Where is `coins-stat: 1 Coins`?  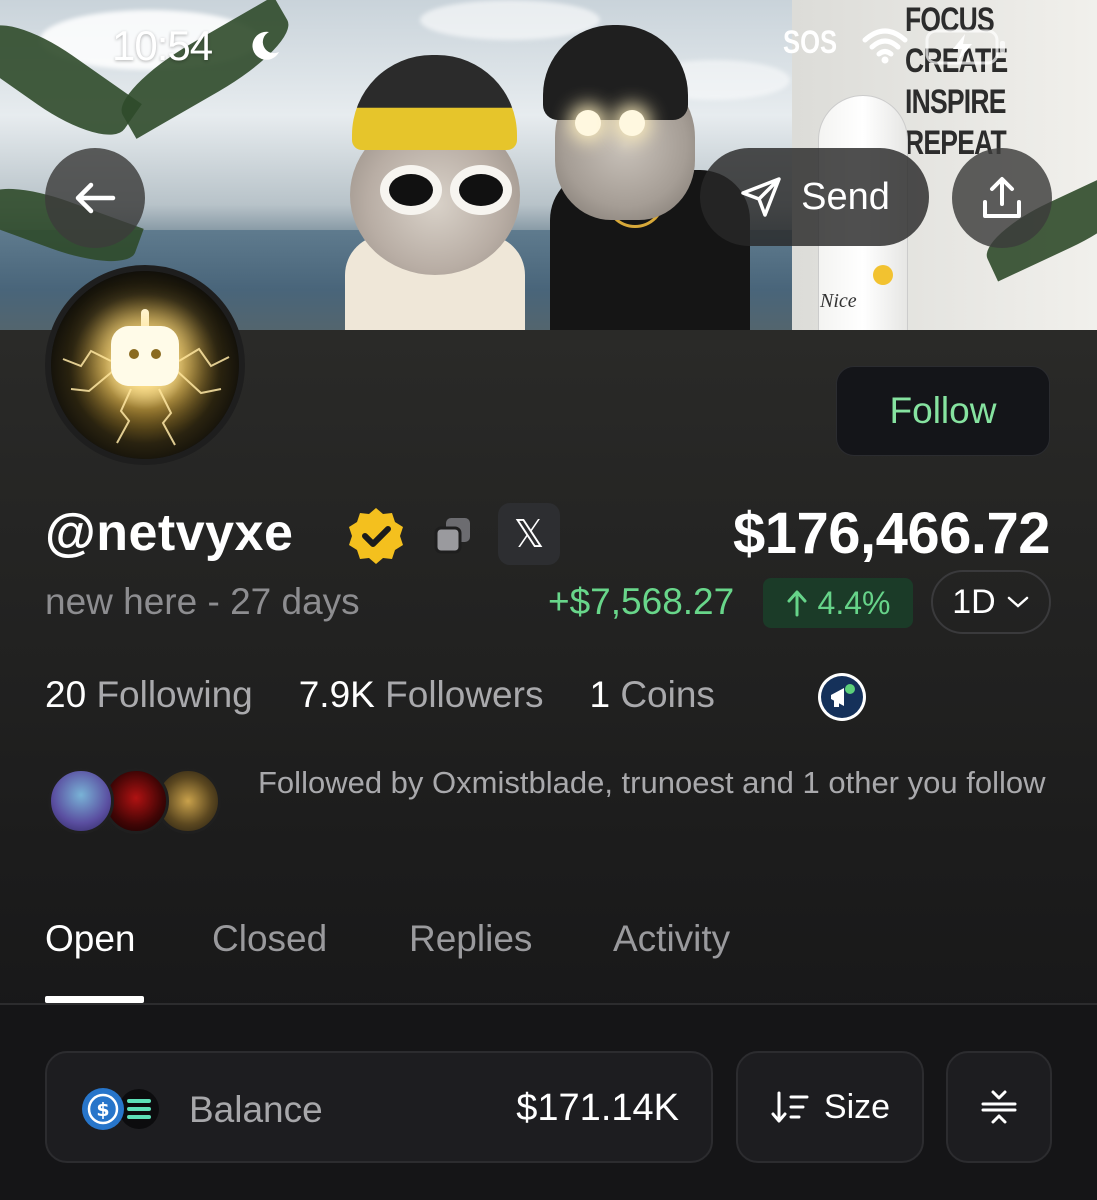 coins-stat: 1 Coins is located at coordinates (651, 695).